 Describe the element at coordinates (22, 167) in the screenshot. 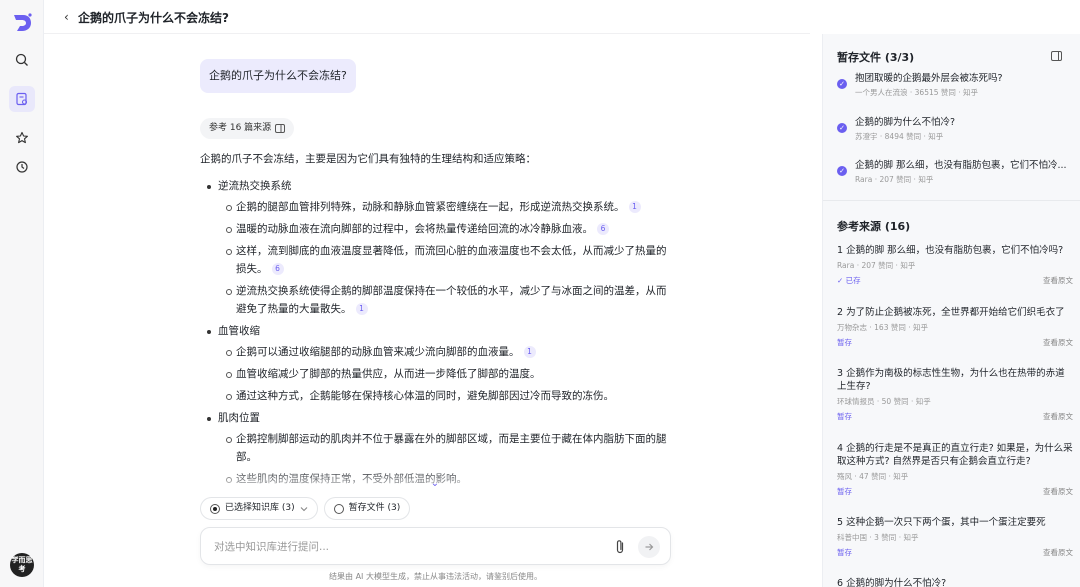

I see `history-icon` at that location.